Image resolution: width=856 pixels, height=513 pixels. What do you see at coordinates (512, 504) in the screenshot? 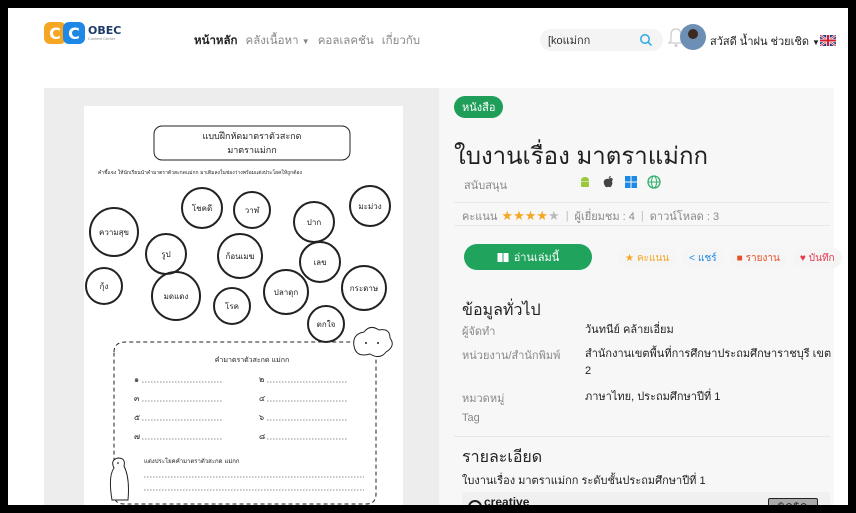
I see `cc-text-line2: commons` at bounding box center [512, 504].